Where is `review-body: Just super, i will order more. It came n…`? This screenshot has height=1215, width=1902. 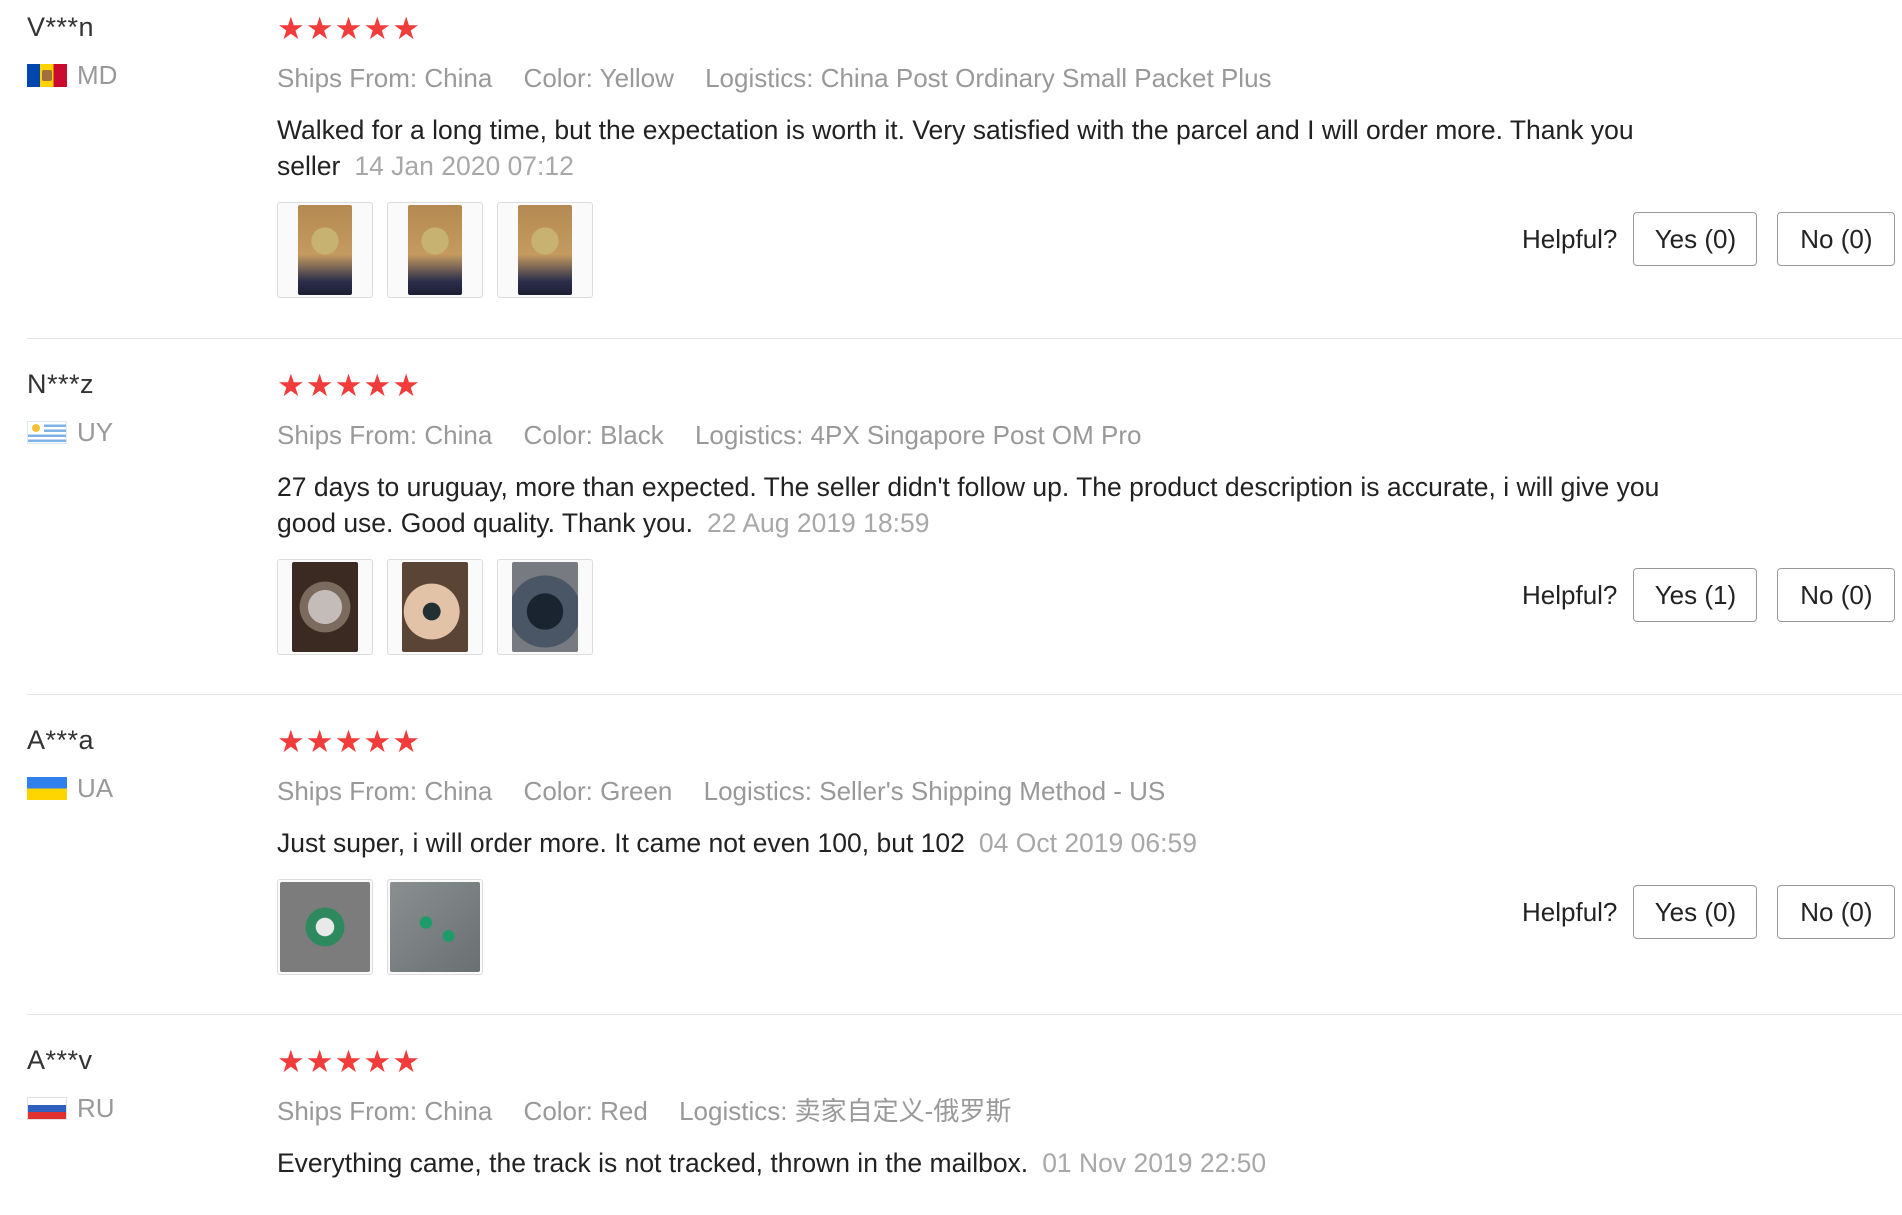
review-body: Just super, i will order more. It came n… is located at coordinates (621, 843).